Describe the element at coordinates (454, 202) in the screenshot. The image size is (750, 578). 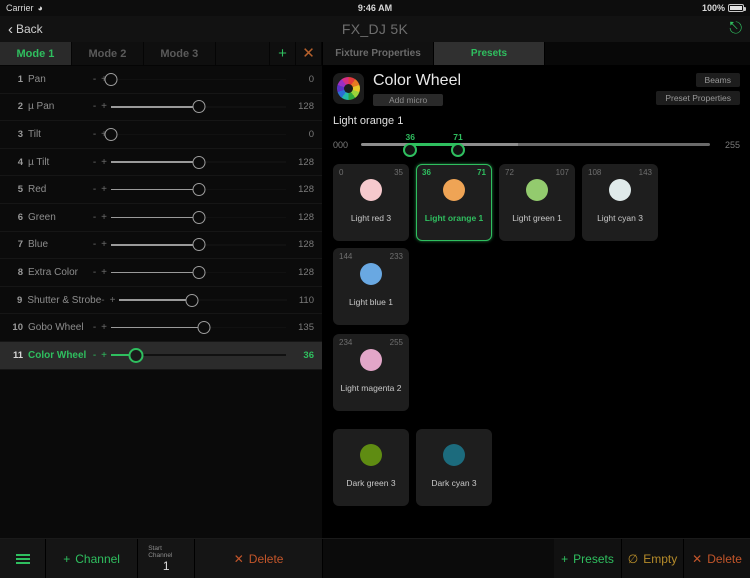
I see `preset-card: 36 71 Light orange 1` at that location.